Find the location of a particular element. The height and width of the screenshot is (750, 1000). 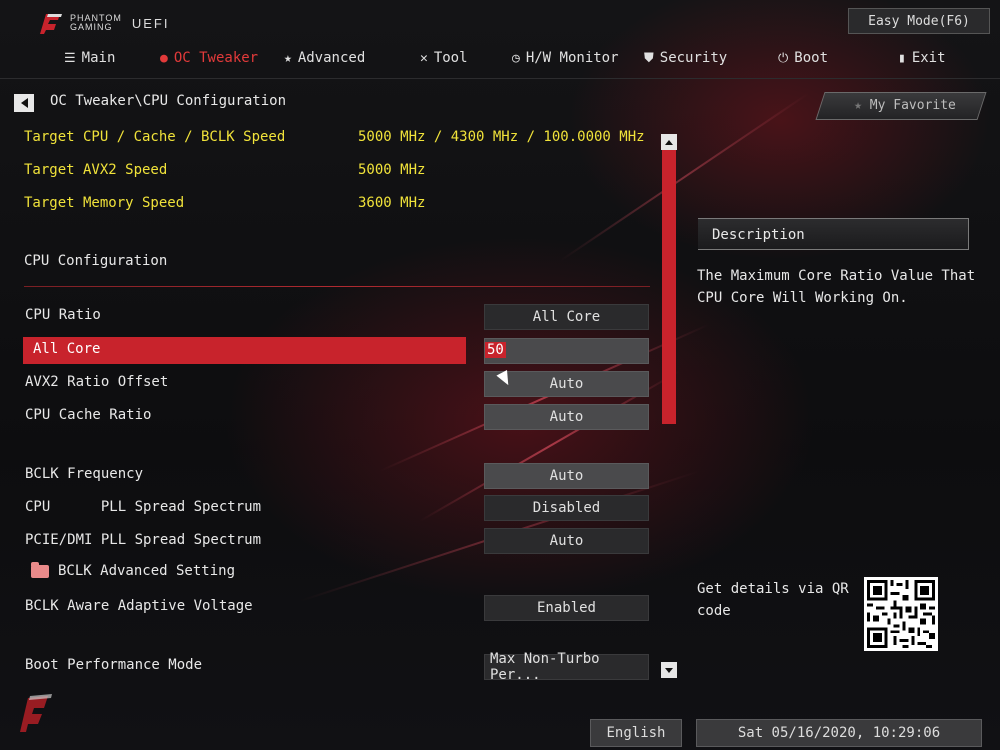

phantom-gaming-logo-icon is located at coordinates (51, 24).